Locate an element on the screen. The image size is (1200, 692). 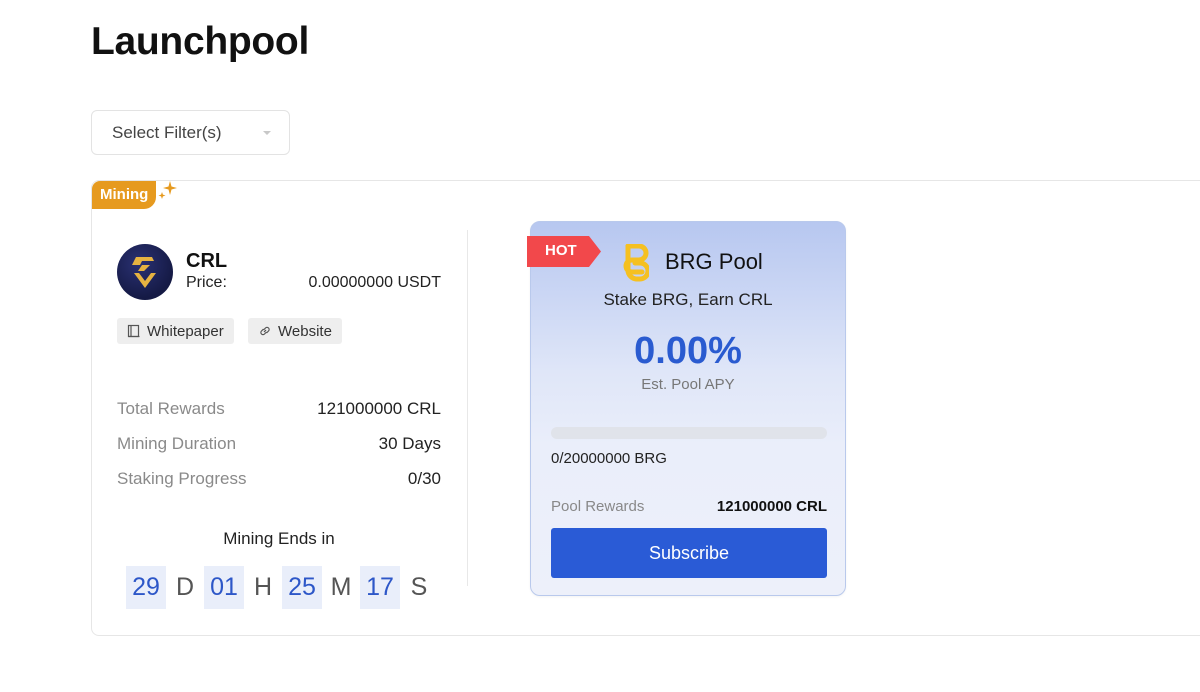
stat-label: Staking Progress is located at coordinates (182, 478).